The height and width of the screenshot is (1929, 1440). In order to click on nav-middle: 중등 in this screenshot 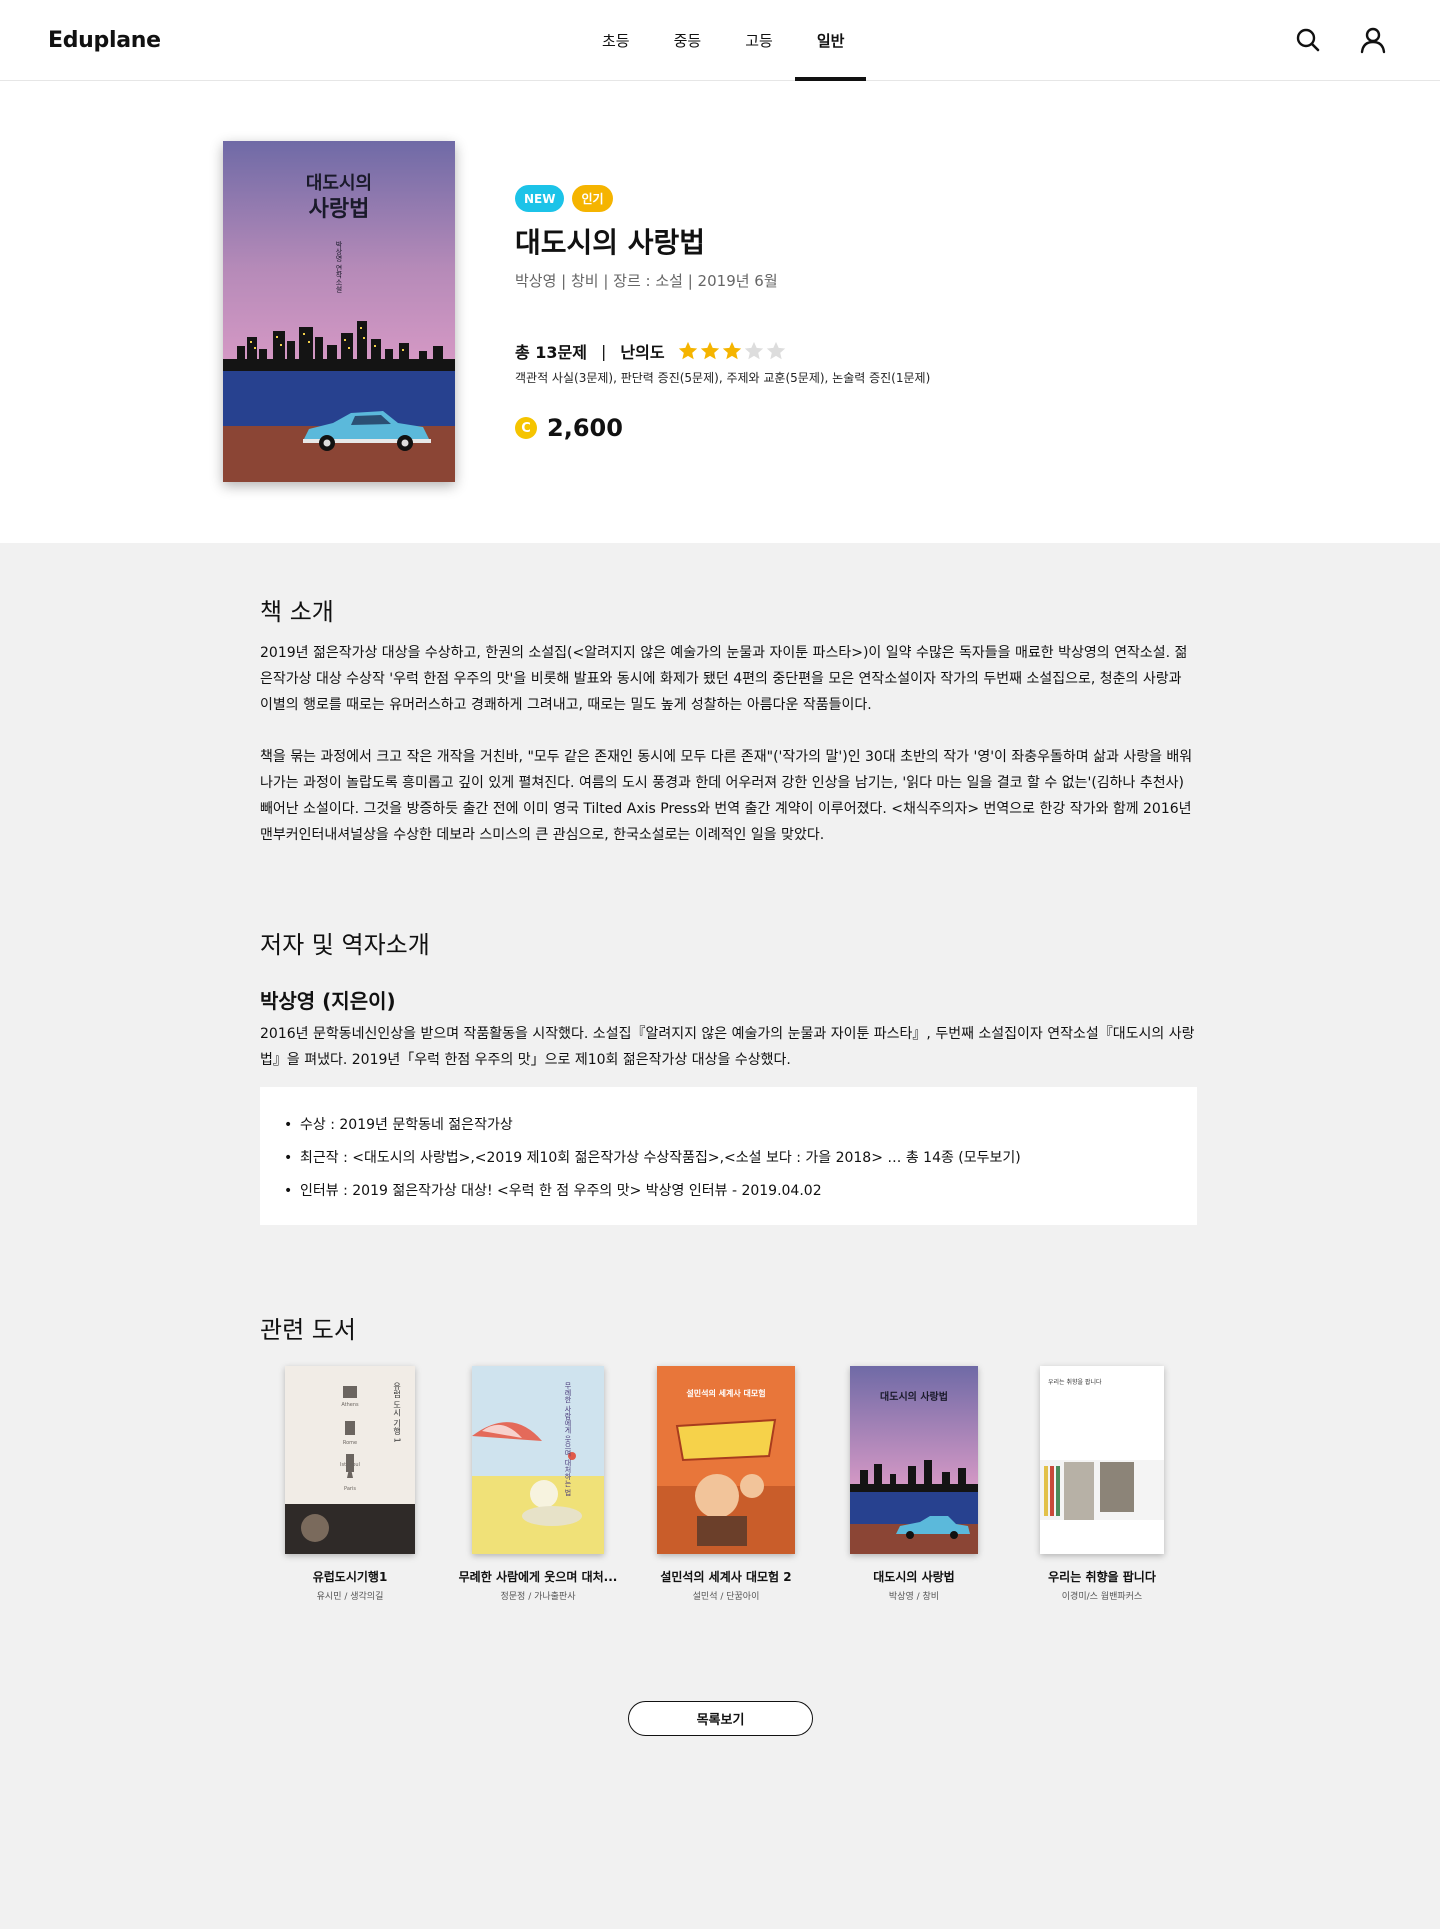, I will do `click(688, 40)`.